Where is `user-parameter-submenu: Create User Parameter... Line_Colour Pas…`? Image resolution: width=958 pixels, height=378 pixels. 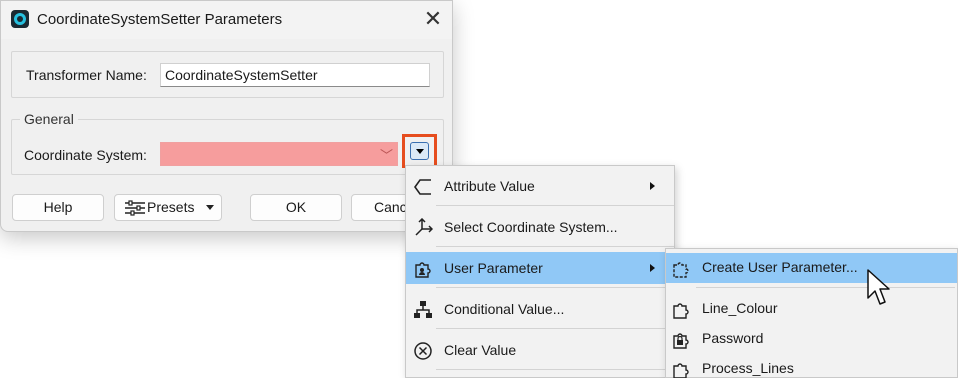 user-parameter-submenu: Create User Parameter... Line_Colour Pas… is located at coordinates (811, 313).